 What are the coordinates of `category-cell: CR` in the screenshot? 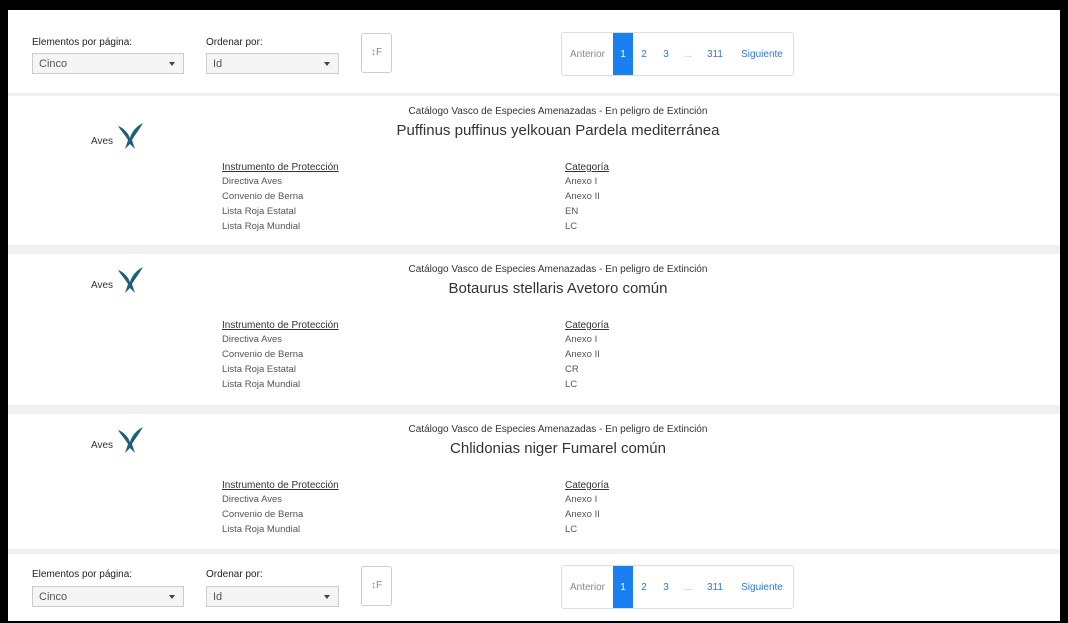 It's located at (572, 369).